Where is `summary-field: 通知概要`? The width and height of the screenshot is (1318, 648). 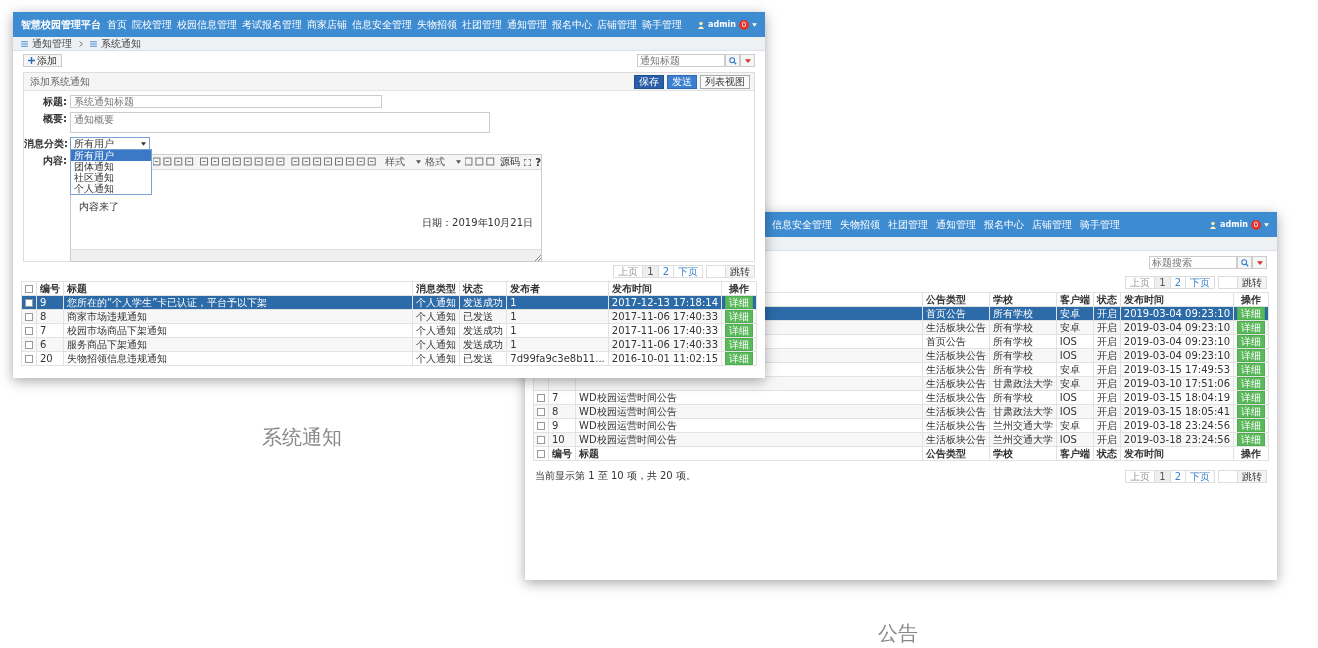 summary-field: 通知概要 is located at coordinates (280, 122).